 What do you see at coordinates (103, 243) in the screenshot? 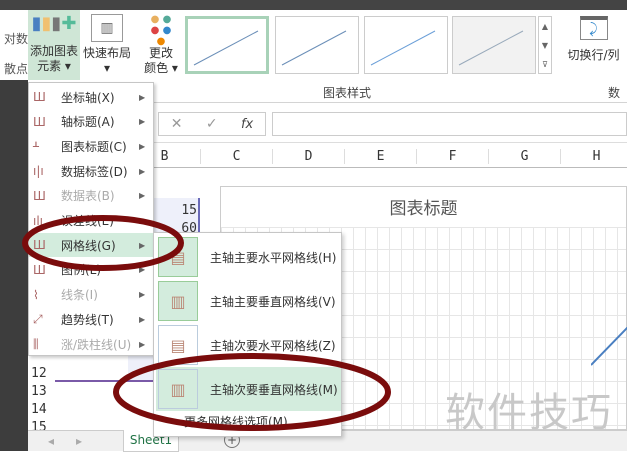
I see `annotation-ellipse-gridlines` at bounding box center [103, 243].